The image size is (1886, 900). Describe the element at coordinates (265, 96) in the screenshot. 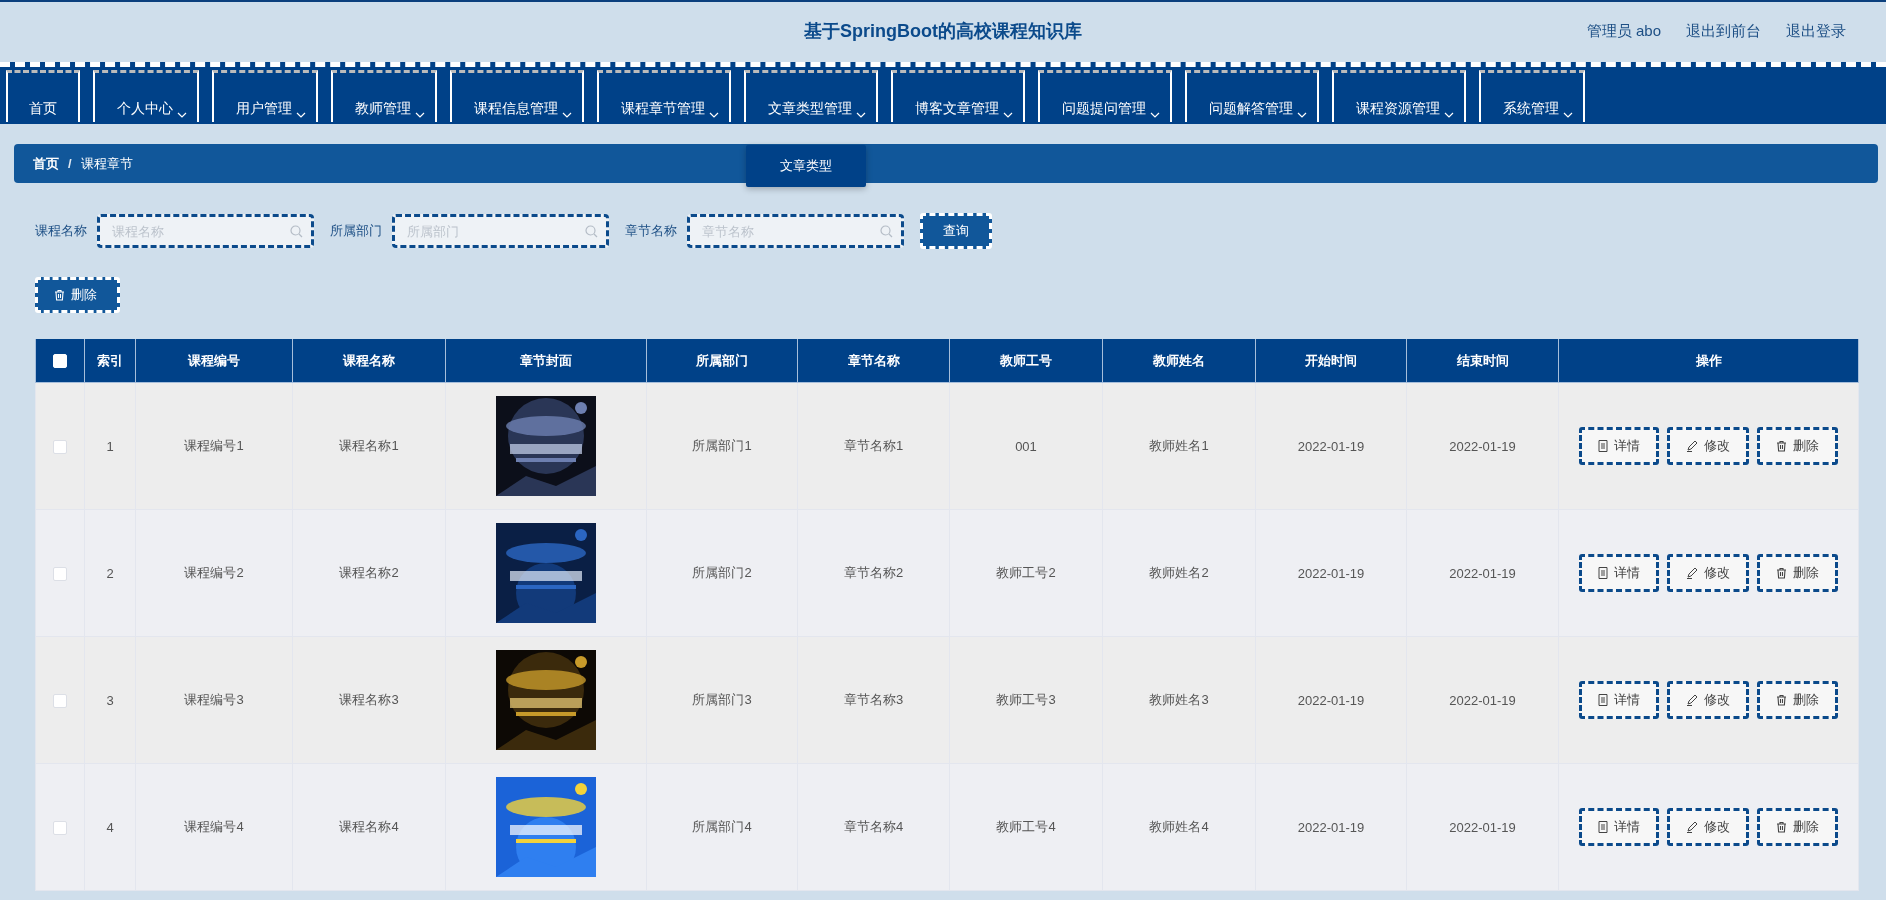

I see `nav-tab: 用户管理` at that location.